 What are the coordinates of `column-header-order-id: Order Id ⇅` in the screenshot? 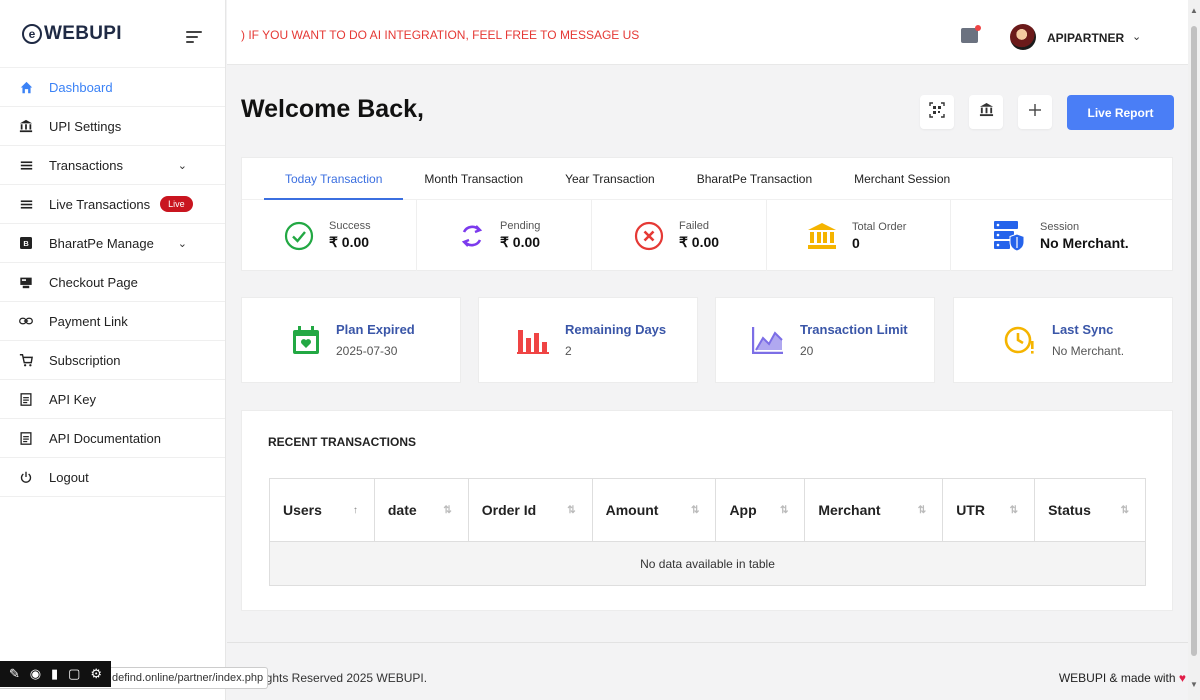 It's located at (530, 510).